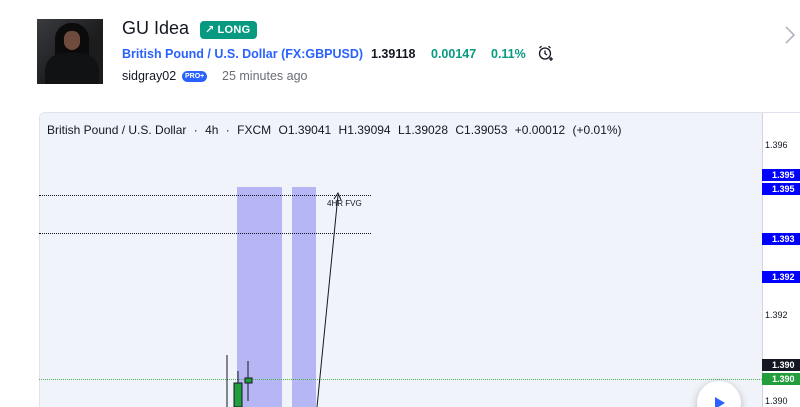  Describe the element at coordinates (327, 300) in the screenshot. I see `trend-arrow-line` at that location.